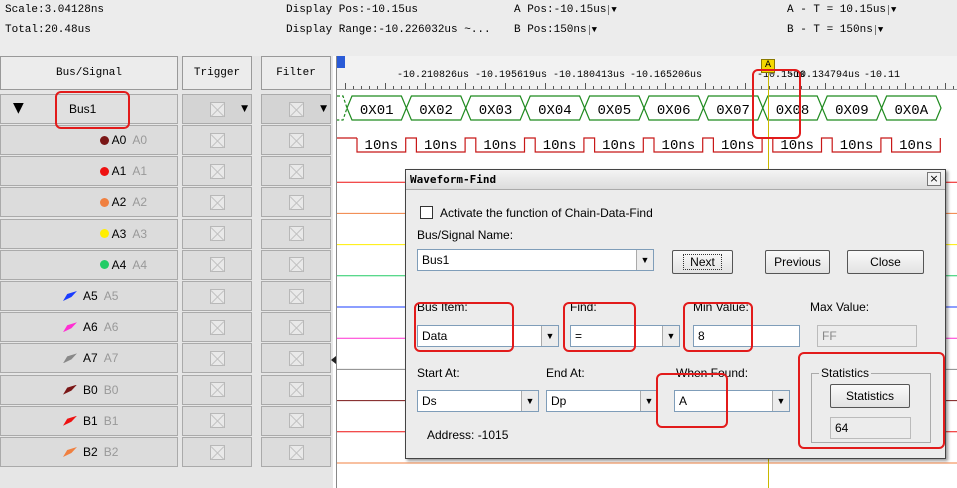 The width and height of the screenshot is (957, 488). I want to click on dialog-titlebar: Waveform-Find ×, so click(675, 180).